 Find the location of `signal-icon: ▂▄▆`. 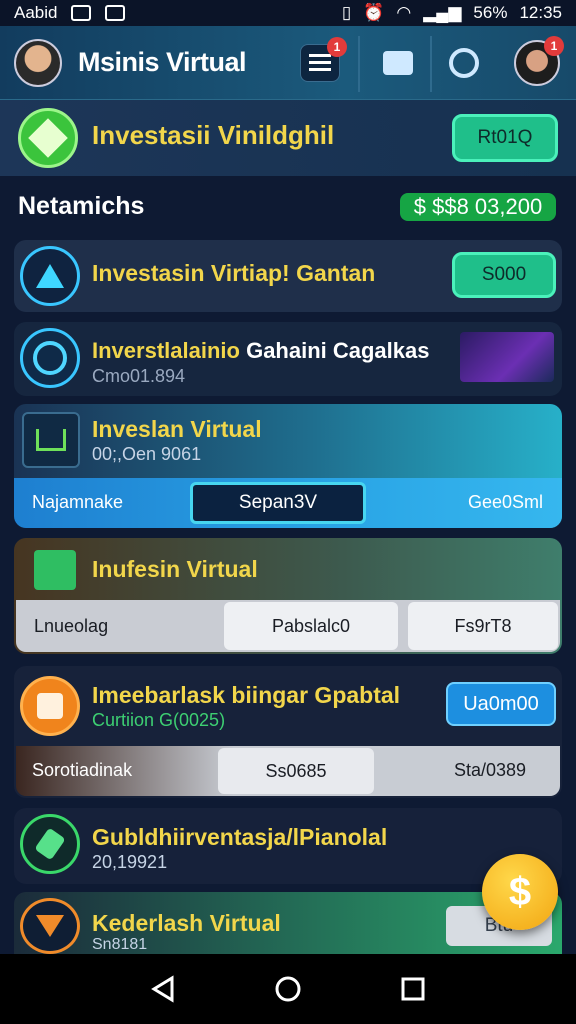

signal-icon: ▂▄▆ is located at coordinates (442, 12).